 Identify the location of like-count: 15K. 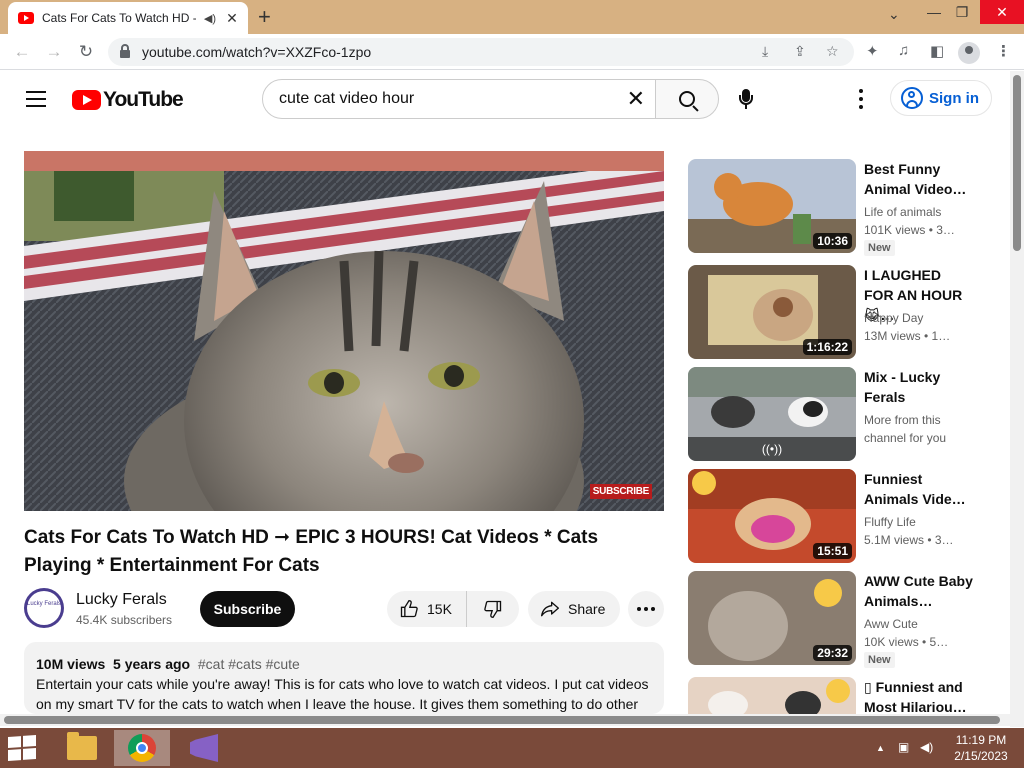
(439, 609).